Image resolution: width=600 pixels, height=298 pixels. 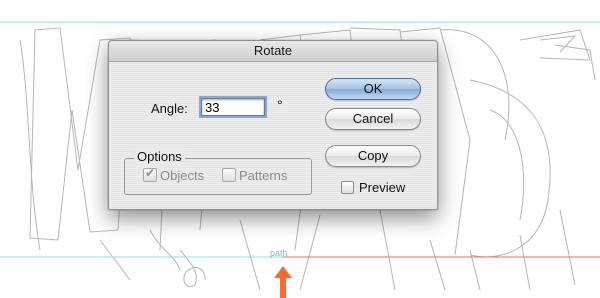 I want to click on objects-checkbox: ✔, so click(x=150, y=174).